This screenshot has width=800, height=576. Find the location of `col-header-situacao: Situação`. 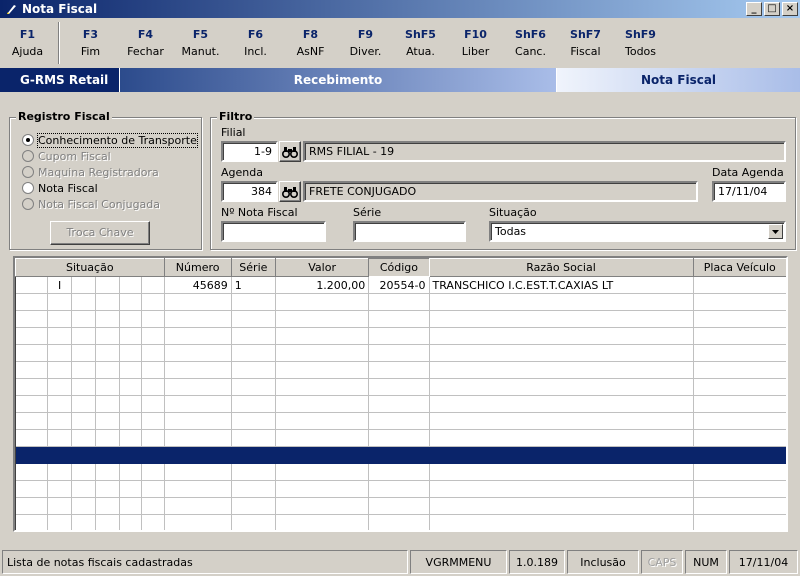

col-header-situacao: Situação is located at coordinates (90, 267).